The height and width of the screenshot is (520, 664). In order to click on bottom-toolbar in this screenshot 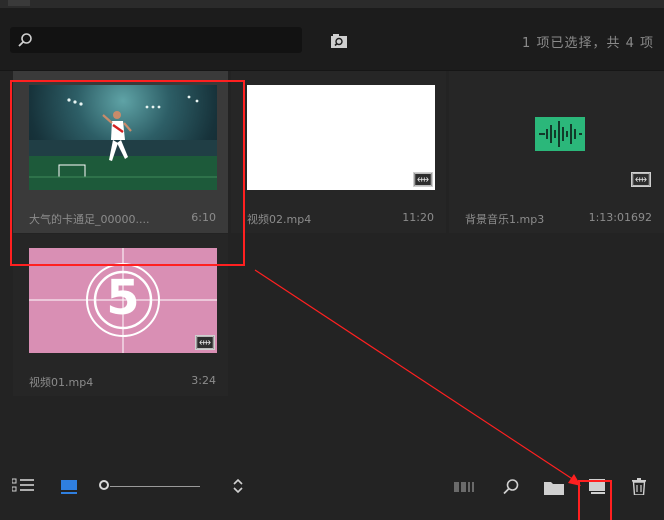, I will do `click(332, 484)`.